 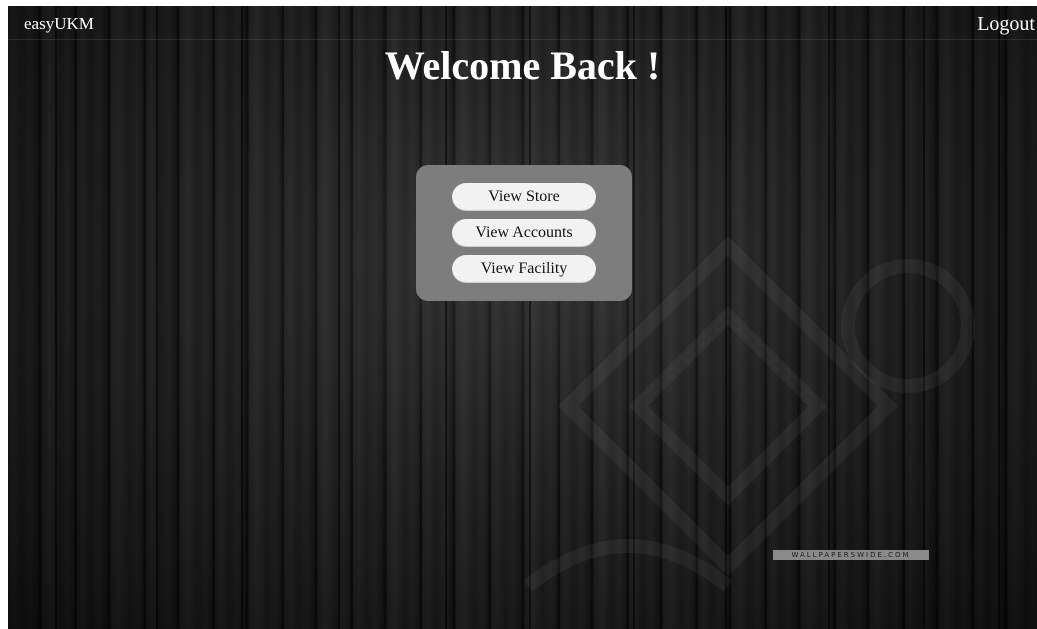 What do you see at coordinates (851, 555) in the screenshot?
I see `wallpaper-watermark: WALLPAPERSWIDE.COM` at bounding box center [851, 555].